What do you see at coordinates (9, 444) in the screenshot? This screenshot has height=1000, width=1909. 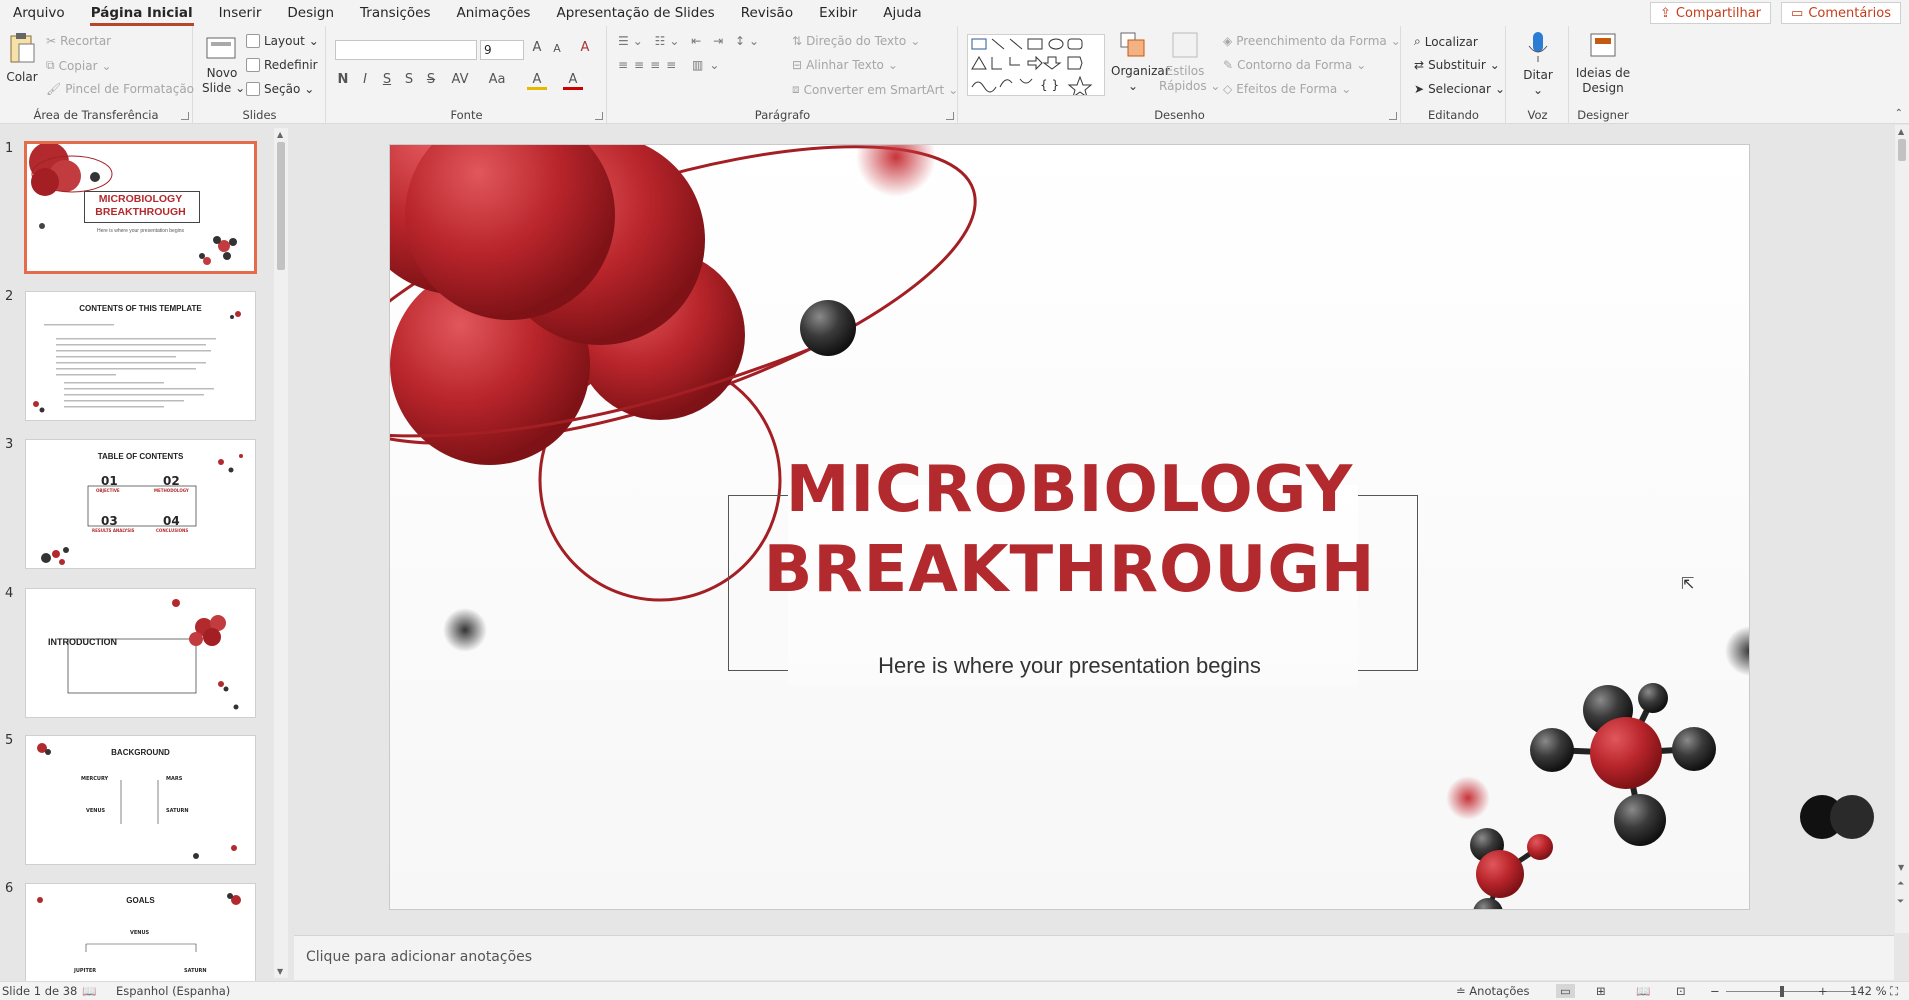 I see `slide-number: 3` at bounding box center [9, 444].